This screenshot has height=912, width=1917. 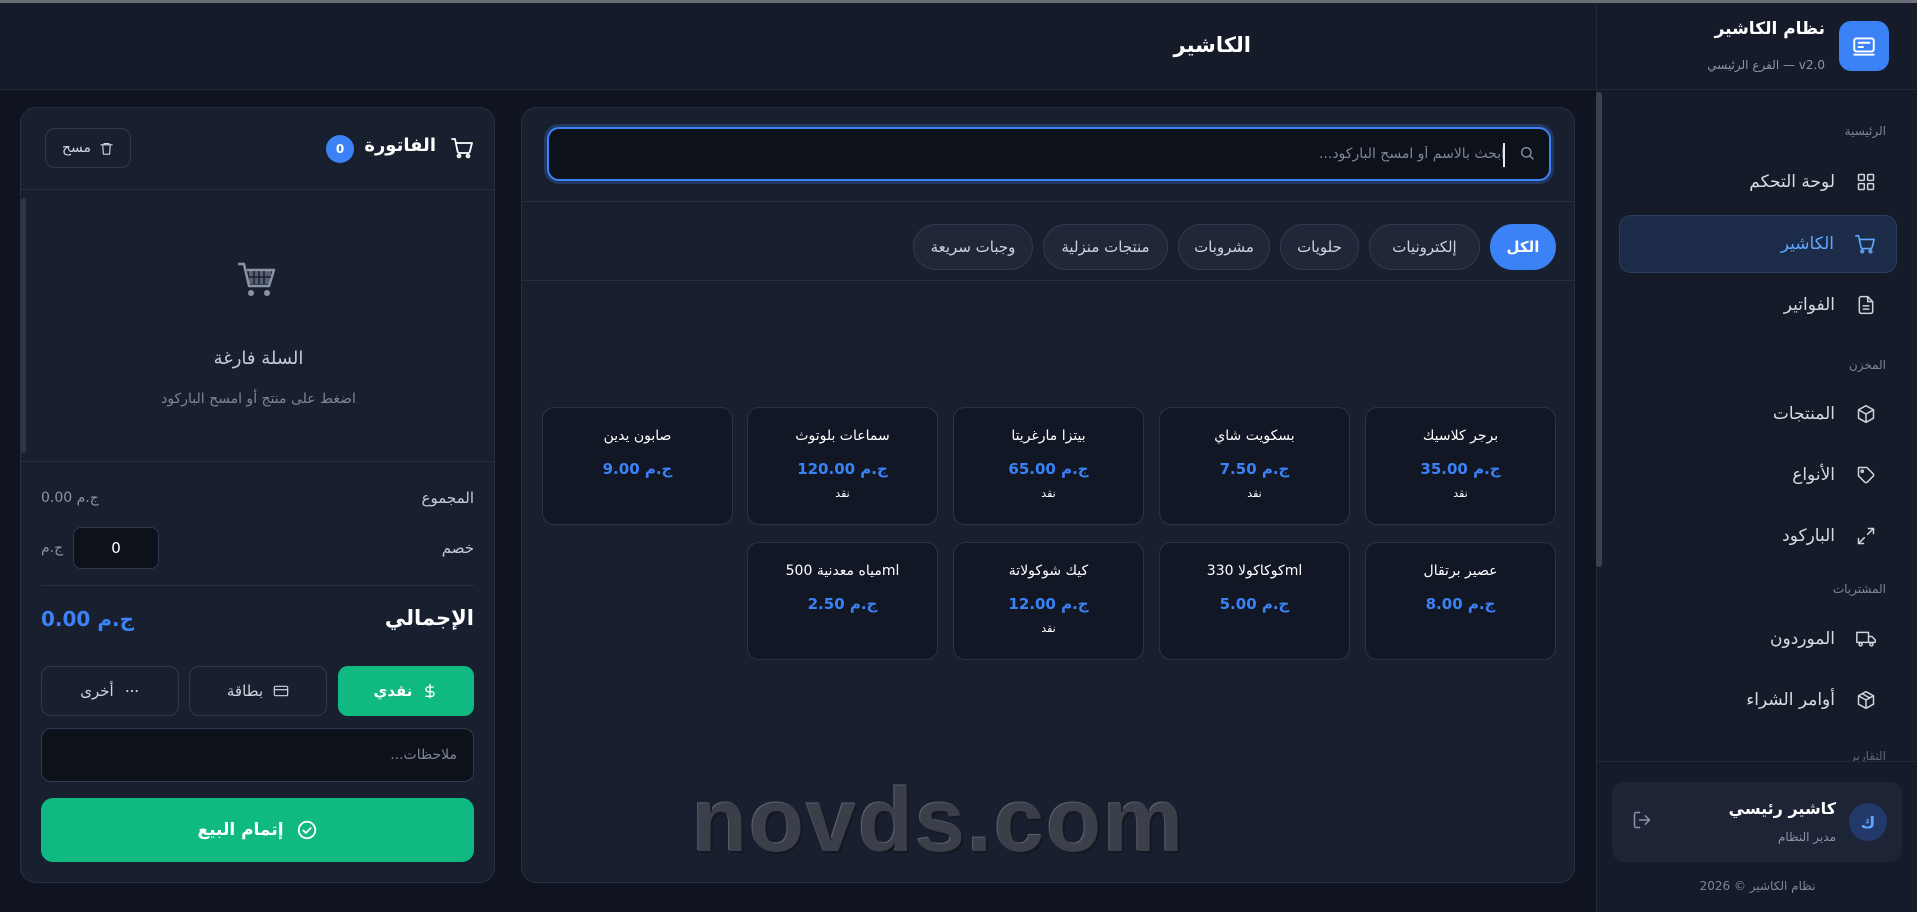 What do you see at coordinates (1766, 65) in the screenshot?
I see `brand-subtitle: الفرع الرئيسي — v2.0` at bounding box center [1766, 65].